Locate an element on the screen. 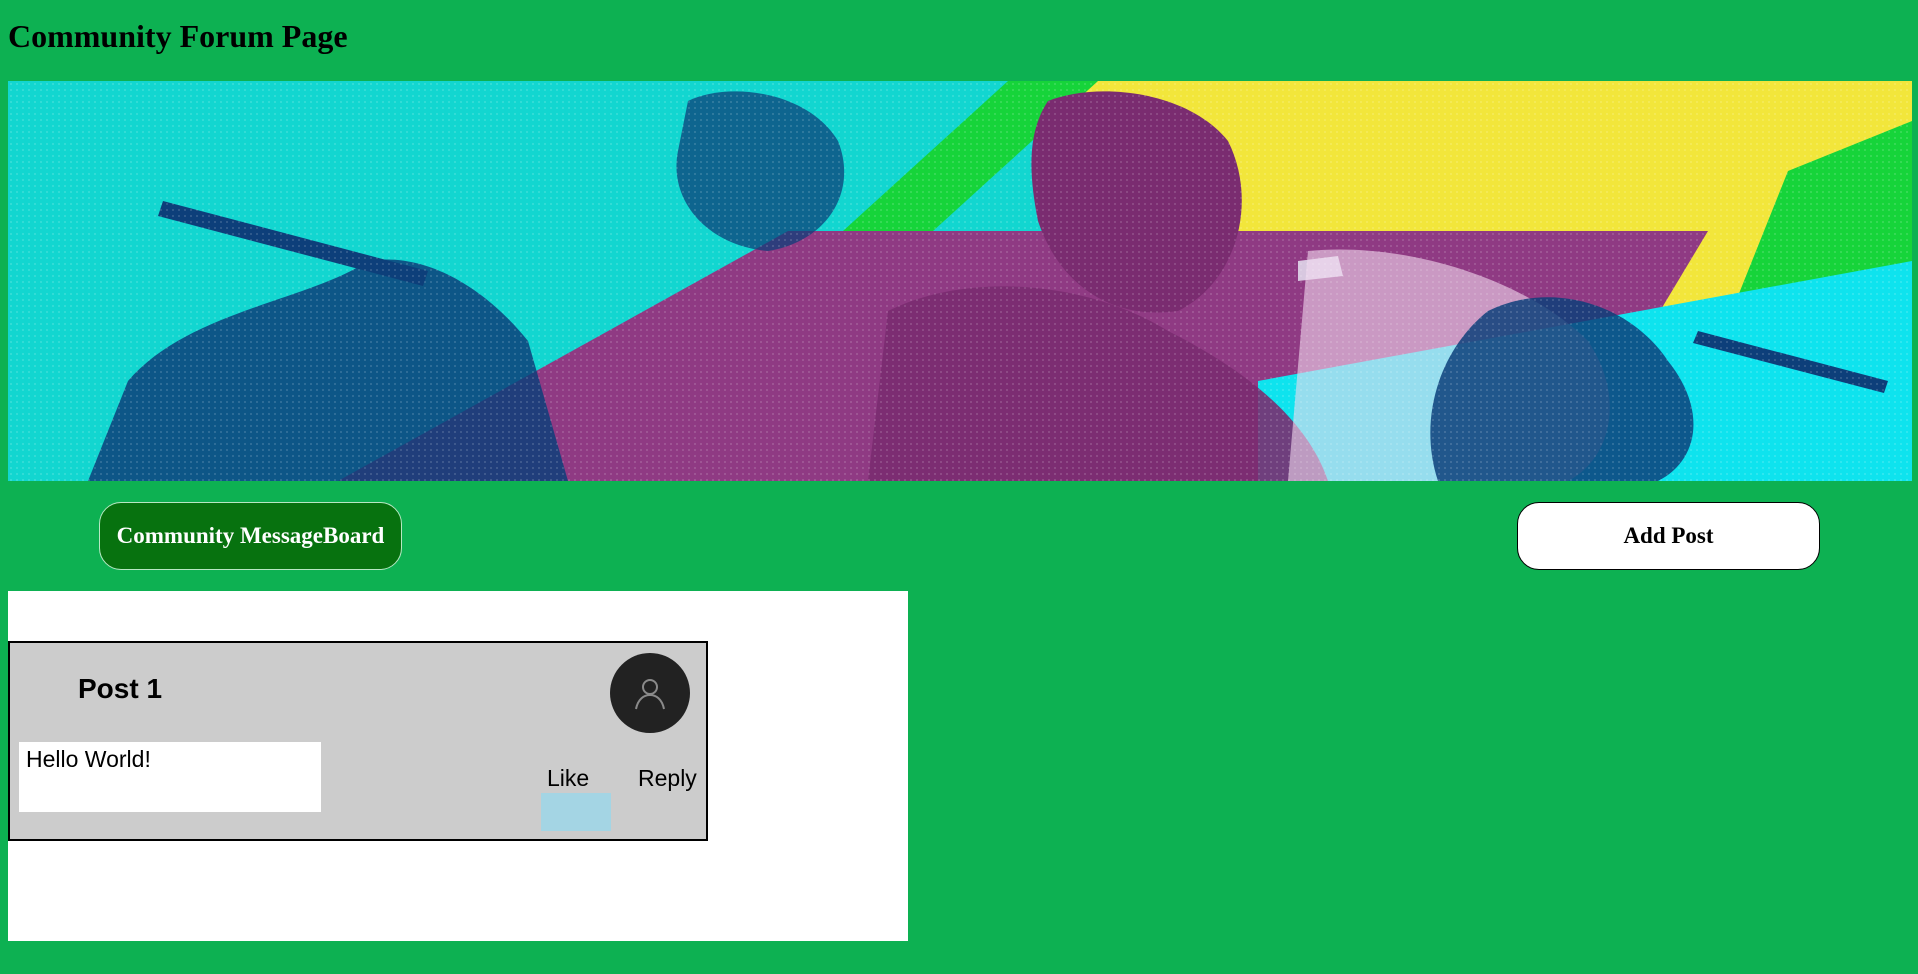 This screenshot has height=974, width=1918. like-label: Like is located at coordinates (568, 778).